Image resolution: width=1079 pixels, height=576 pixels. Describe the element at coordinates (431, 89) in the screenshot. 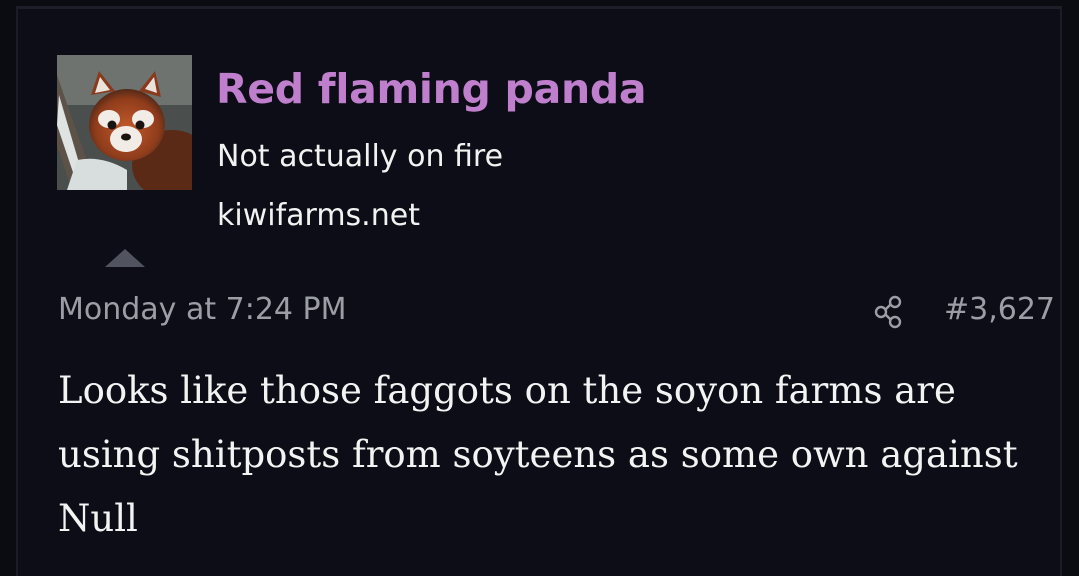

I see `username-link: Red flaming panda` at that location.